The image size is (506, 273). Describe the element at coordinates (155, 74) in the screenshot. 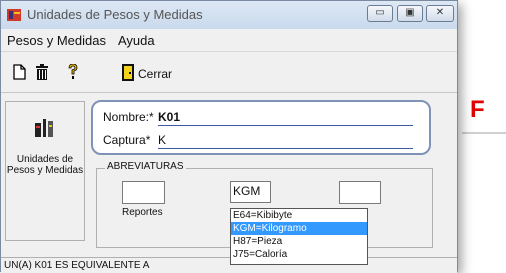

I see `close-toolbar-label: Cerrar` at that location.